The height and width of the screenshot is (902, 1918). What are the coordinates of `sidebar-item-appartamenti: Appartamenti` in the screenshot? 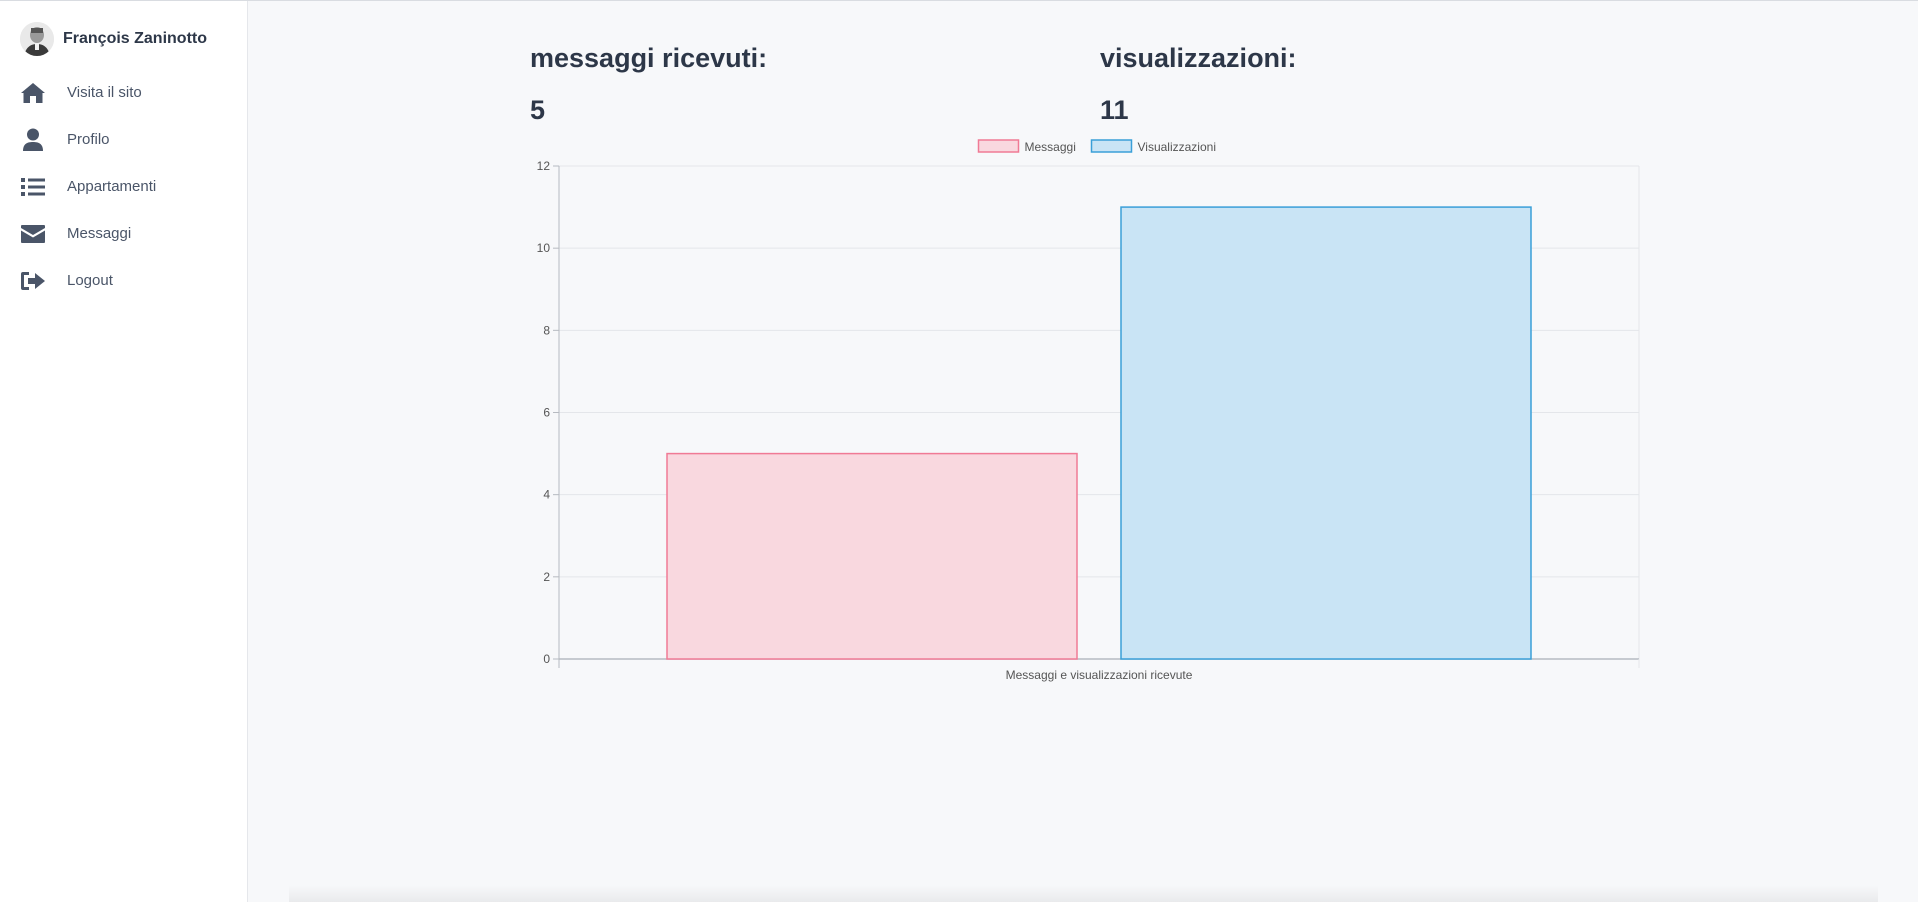 It's located at (123, 186).